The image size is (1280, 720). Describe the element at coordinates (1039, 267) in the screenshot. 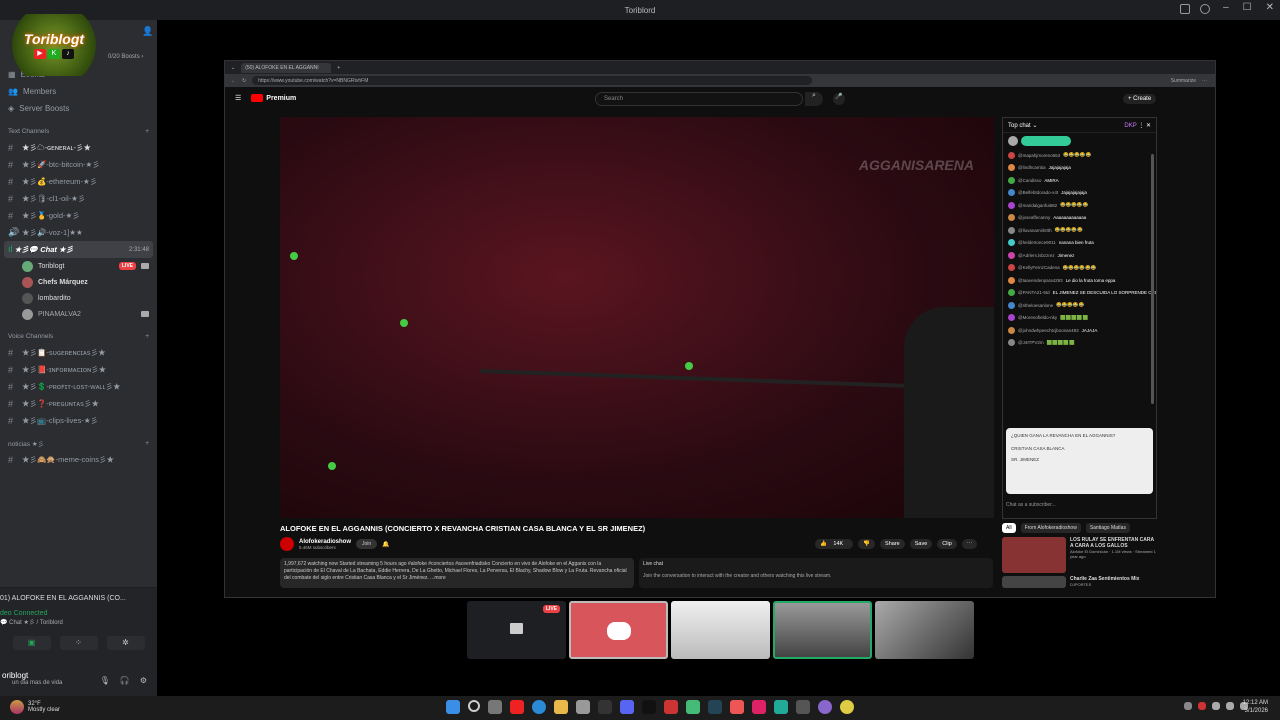

I see `chat-username: @KellyFernzCadena` at that location.